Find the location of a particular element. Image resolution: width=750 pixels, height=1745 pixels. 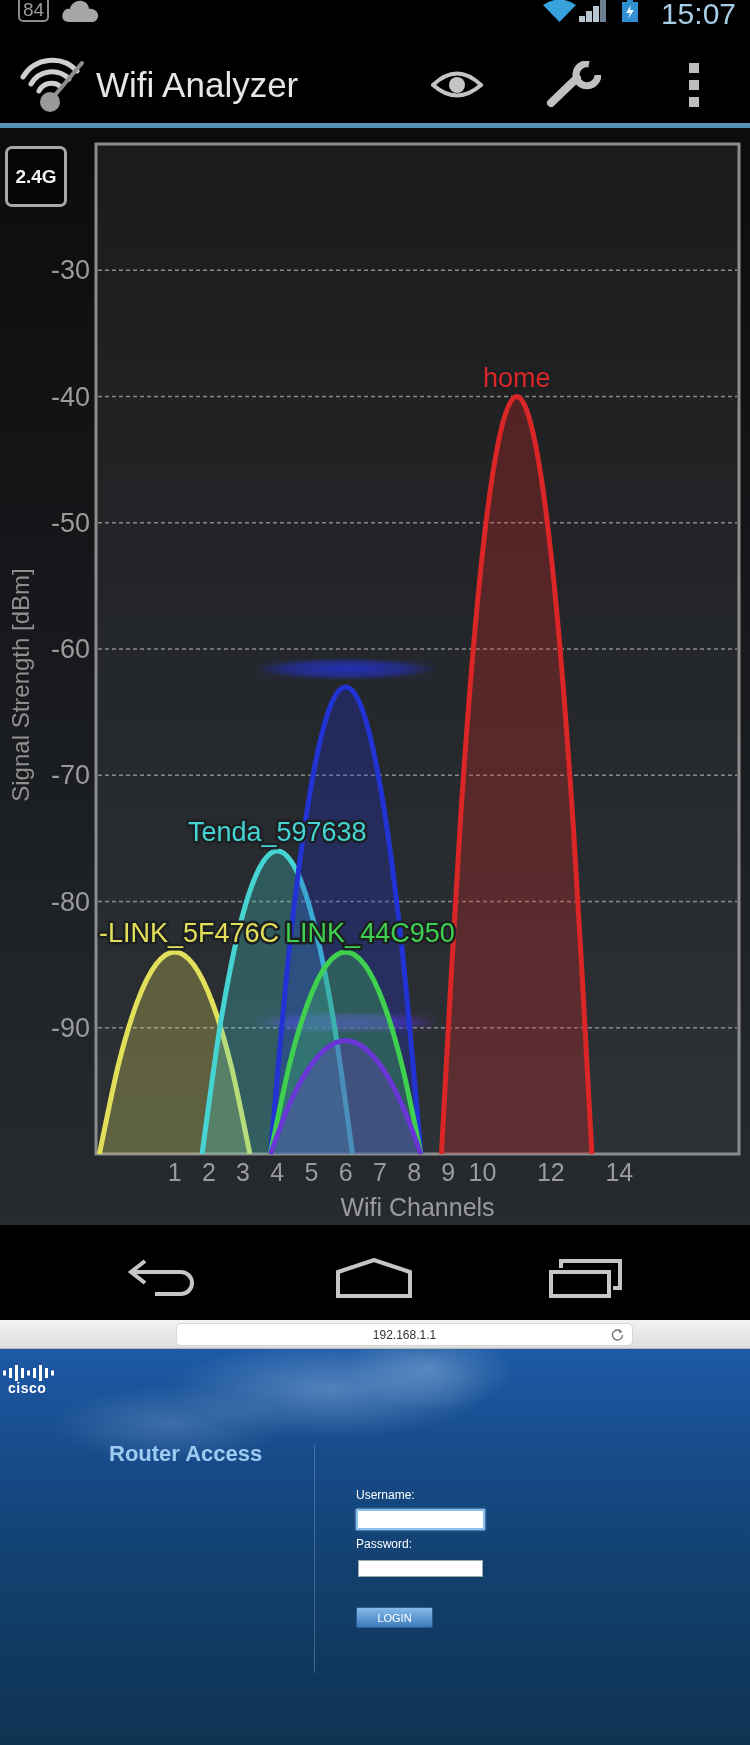

network-label: home is located at coordinates (516, 377).